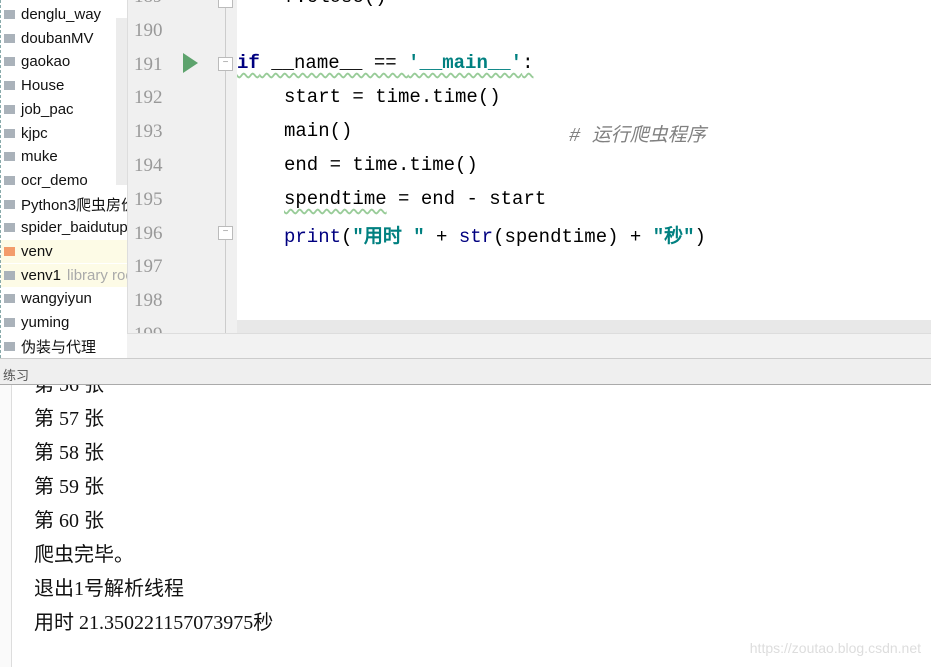 This screenshot has width=931, height=667. What do you see at coordinates (69, 487) in the screenshot?
I see `console-line: 第 59 张` at bounding box center [69, 487].